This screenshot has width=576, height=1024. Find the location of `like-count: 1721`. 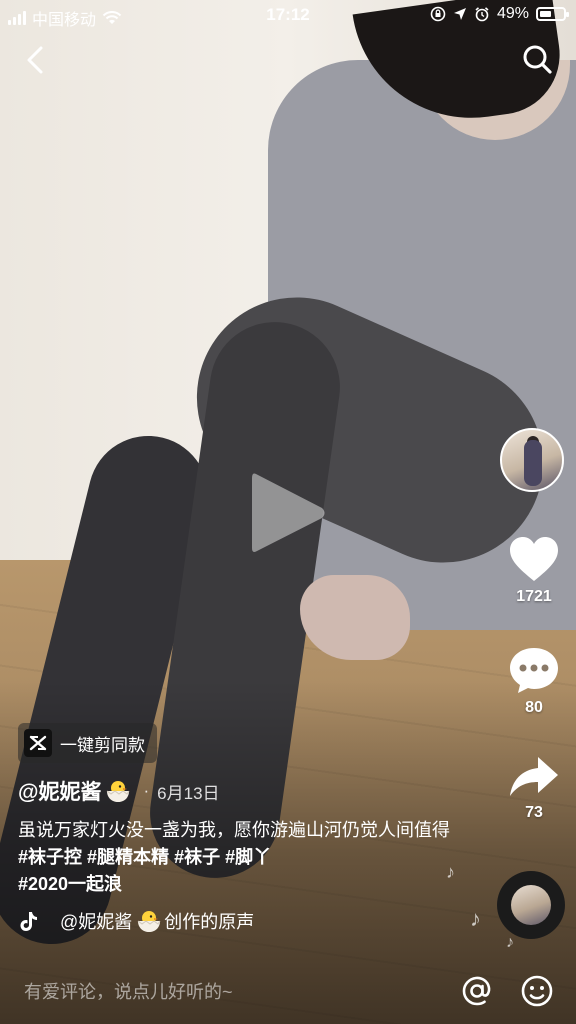

like-count: 1721 is located at coordinates (534, 596).